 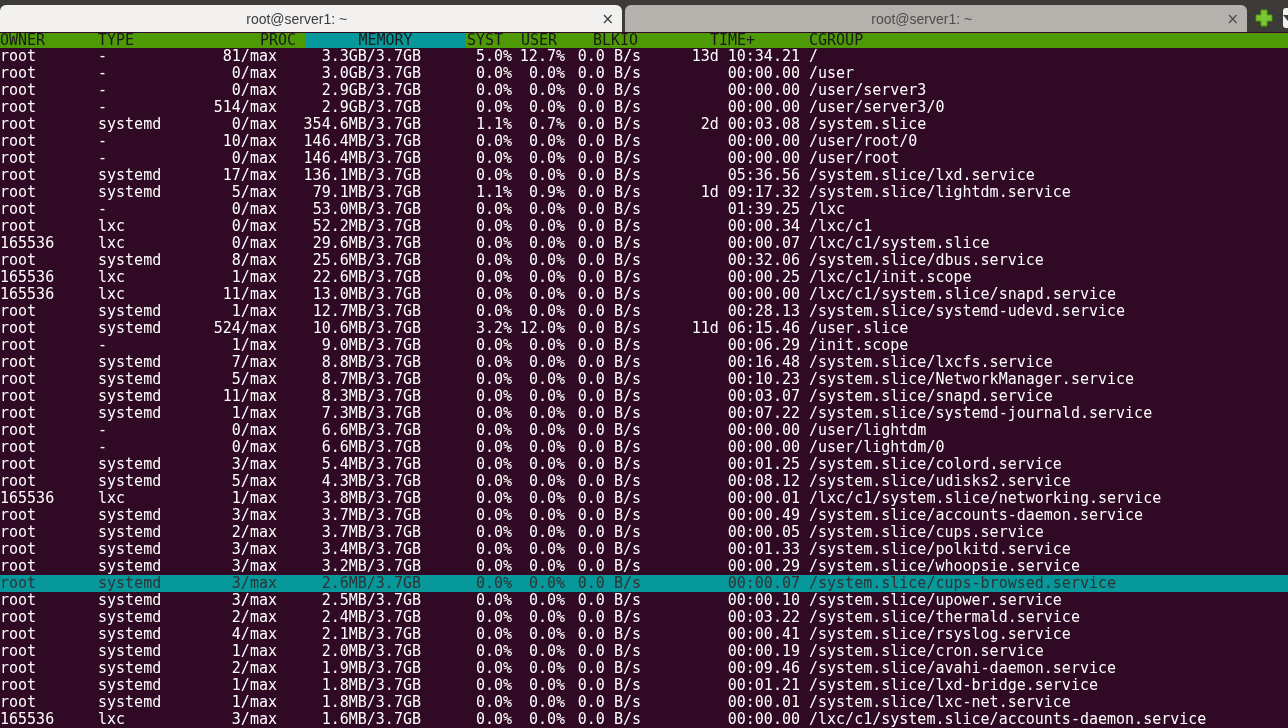 I want to click on table-cell-text: 0/max, so click(x=253, y=430).